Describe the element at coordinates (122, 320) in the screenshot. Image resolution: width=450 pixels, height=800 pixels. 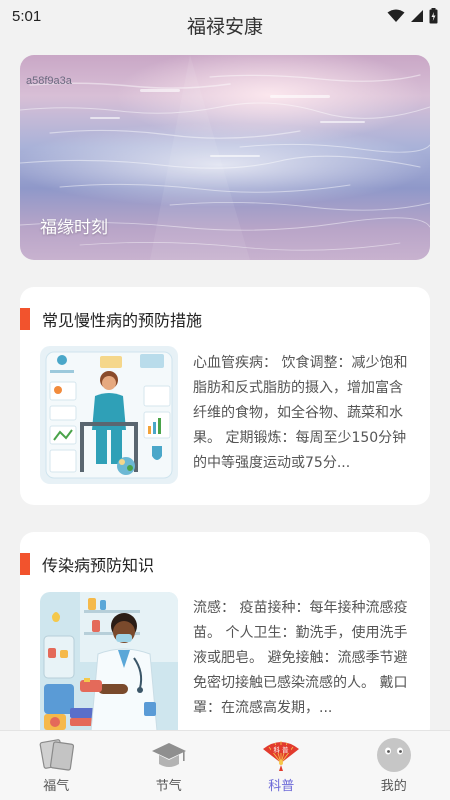
I see `article-title: 常见慢性病的预防措施` at that location.